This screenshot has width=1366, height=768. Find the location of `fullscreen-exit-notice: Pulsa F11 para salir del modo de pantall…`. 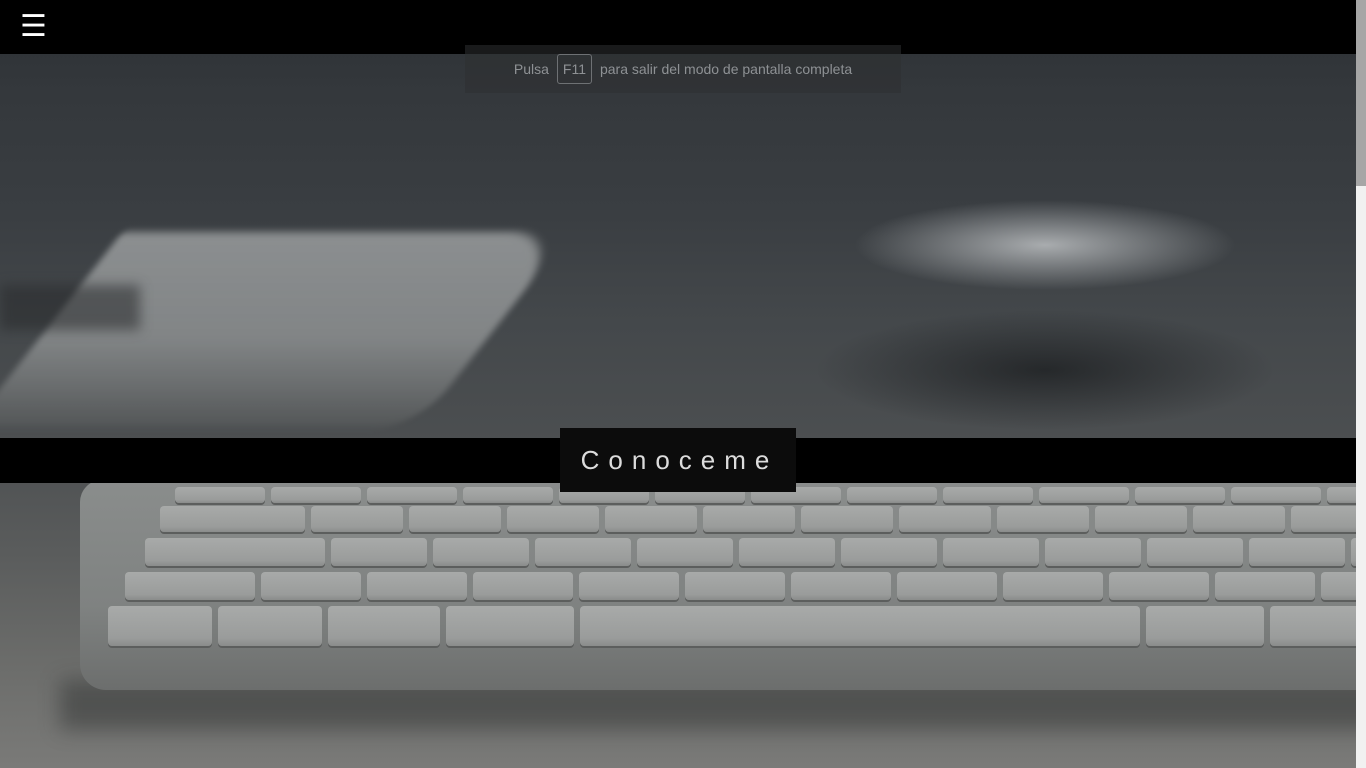

fullscreen-exit-notice: Pulsa F11 para salir del modo de pantall… is located at coordinates (683, 69).